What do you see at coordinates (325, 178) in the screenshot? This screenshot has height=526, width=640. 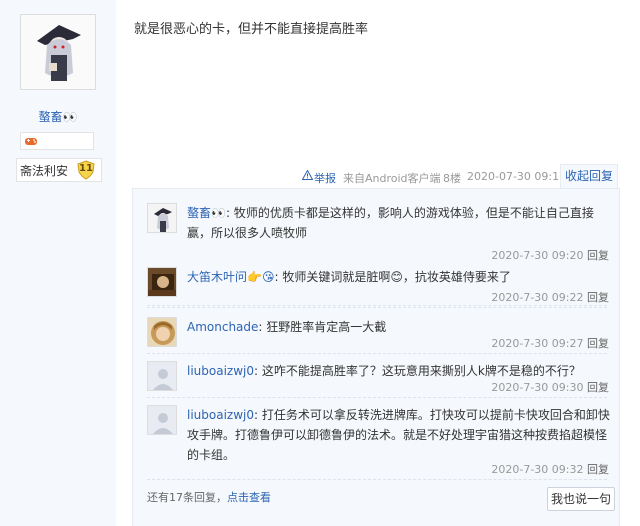 I see `report-link: 举报` at bounding box center [325, 178].